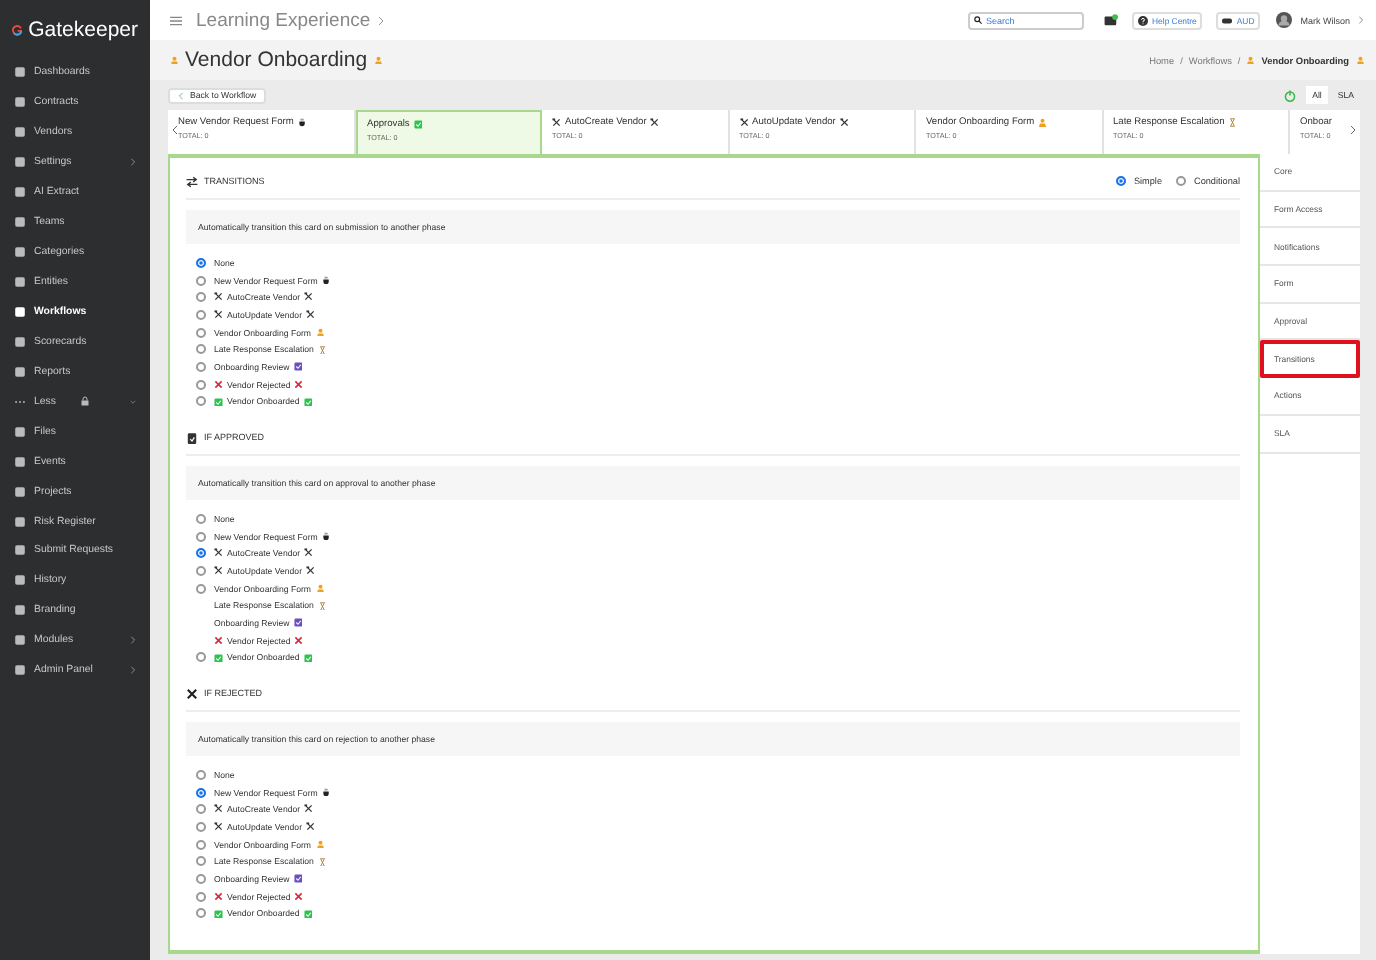 This screenshot has height=960, width=1376. What do you see at coordinates (192, 181) in the screenshot?
I see `arrows-icon` at bounding box center [192, 181].